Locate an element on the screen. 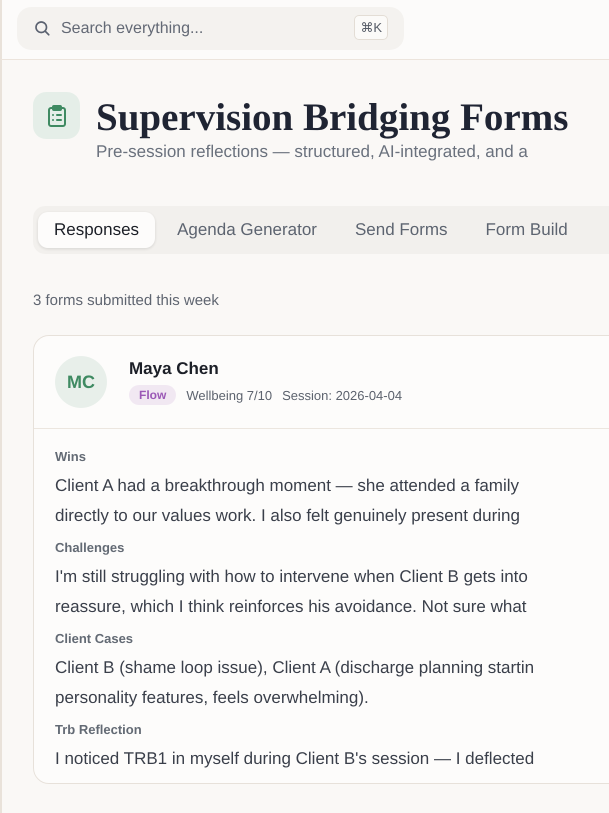 The height and width of the screenshot is (813, 609). answer-text: reassure, which I think reinforces his avoidance. Not sure what is located at coordinates (291, 607).